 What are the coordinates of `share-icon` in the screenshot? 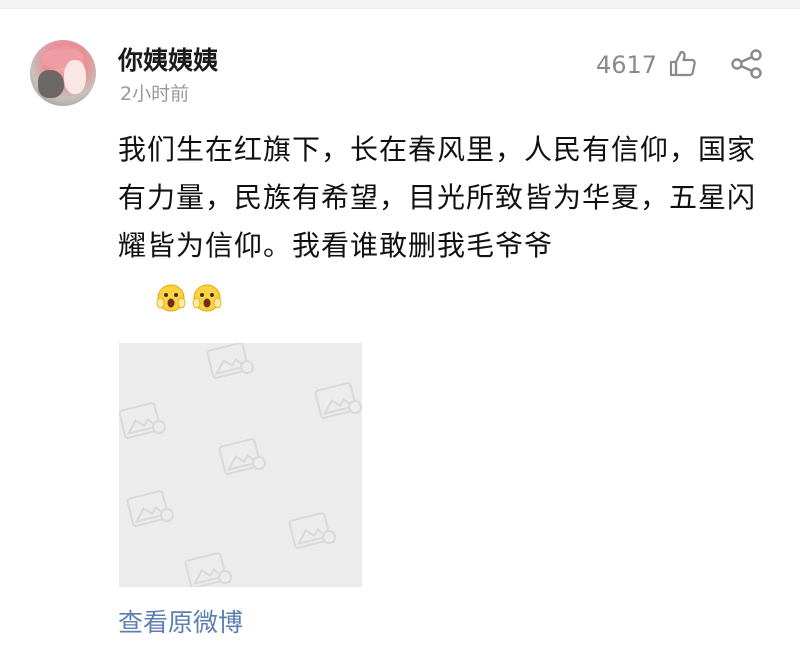 It's located at (747, 64).